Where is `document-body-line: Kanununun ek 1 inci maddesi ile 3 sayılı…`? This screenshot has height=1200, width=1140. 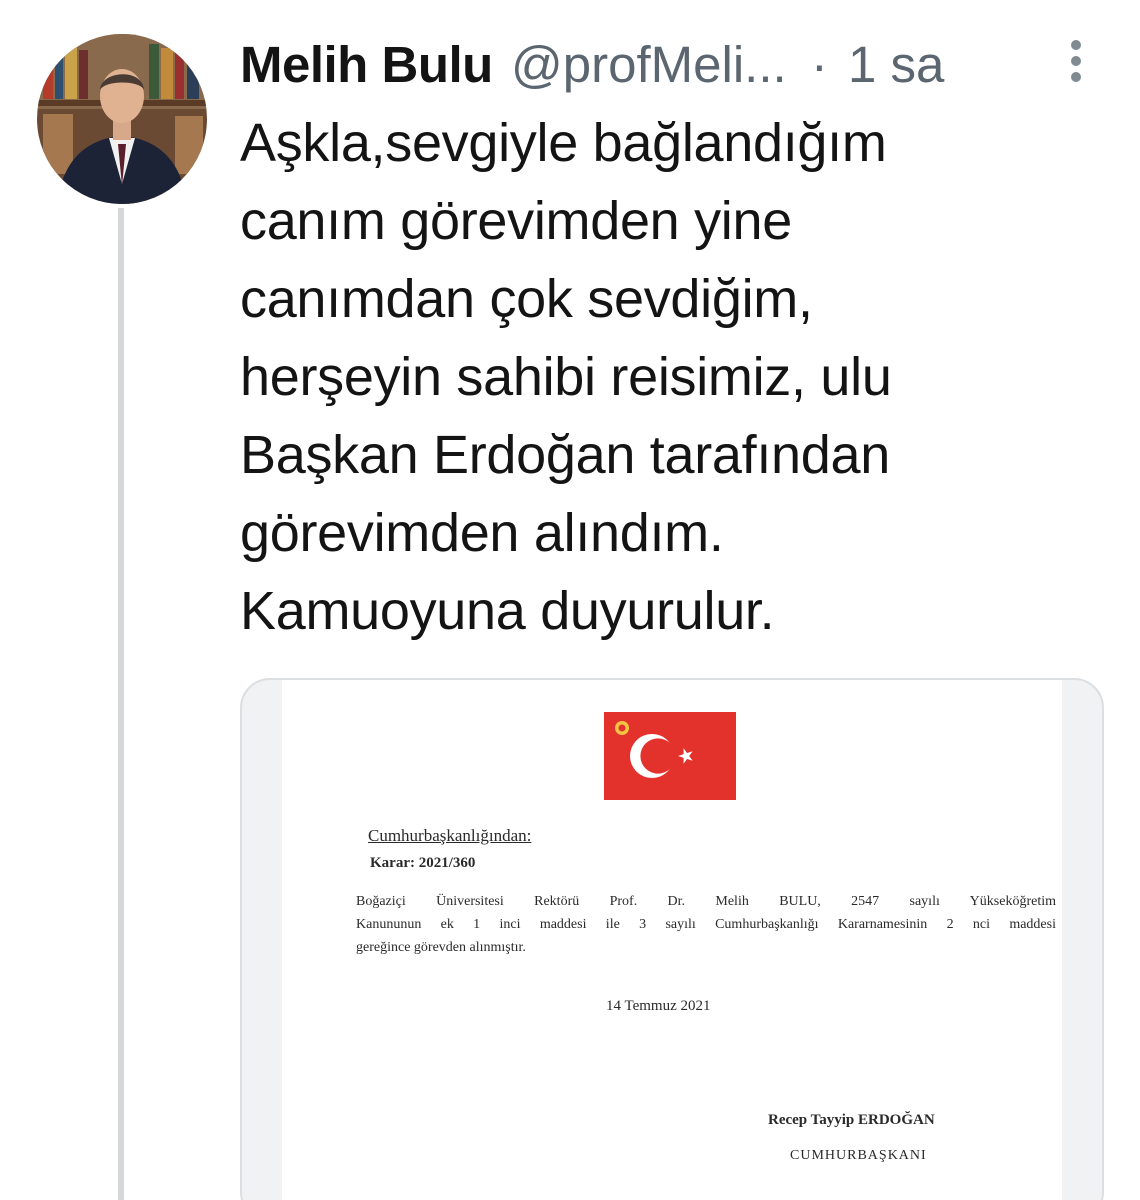
document-body-line: Kanununun ek 1 inci maddesi ile 3 sayılı… is located at coordinates (706, 924).